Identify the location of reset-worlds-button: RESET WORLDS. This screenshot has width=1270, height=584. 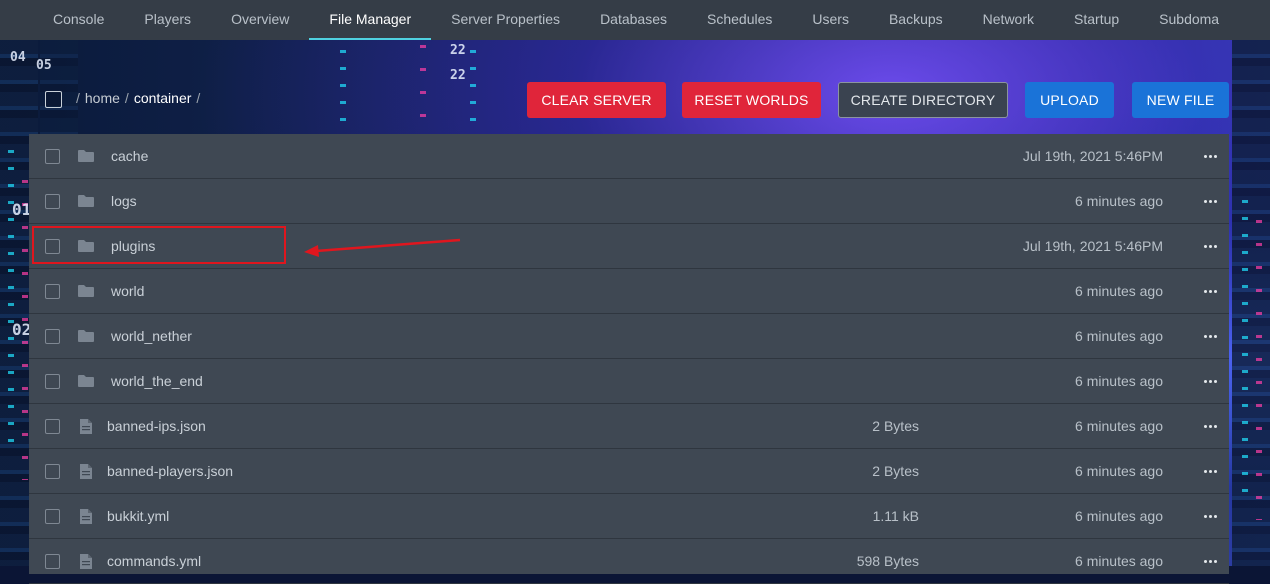
(751, 100).